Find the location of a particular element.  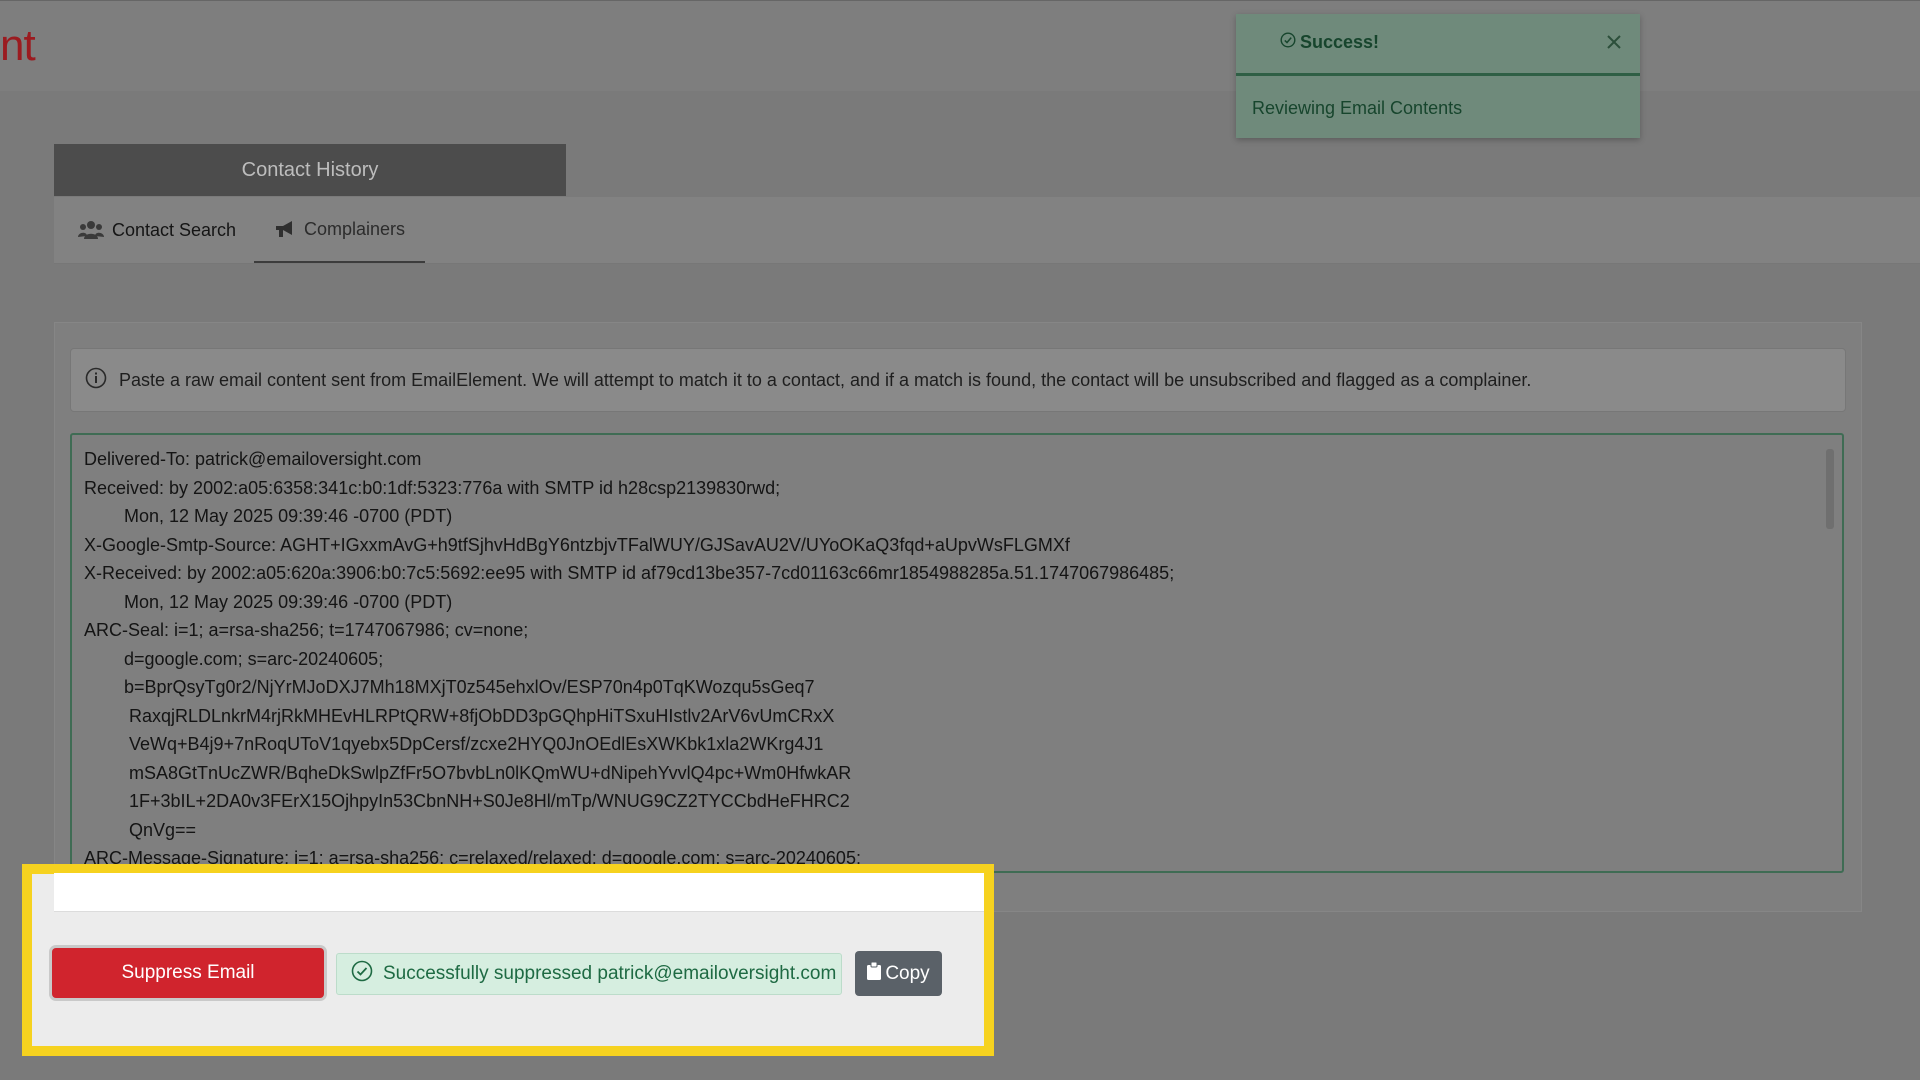

toast-header: Success! is located at coordinates (1438, 45).